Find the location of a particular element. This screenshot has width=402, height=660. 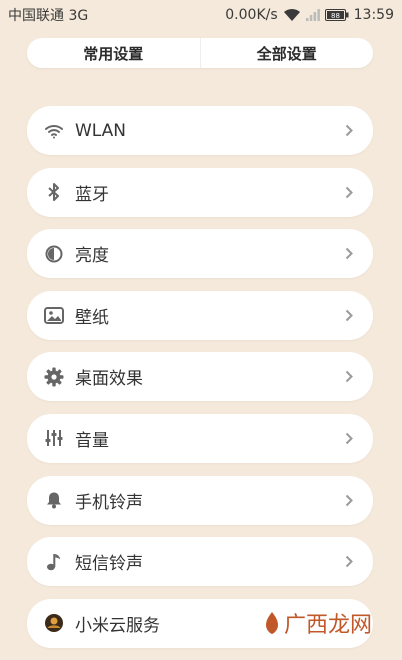

mi-cloud-icon is located at coordinates (54, 623).